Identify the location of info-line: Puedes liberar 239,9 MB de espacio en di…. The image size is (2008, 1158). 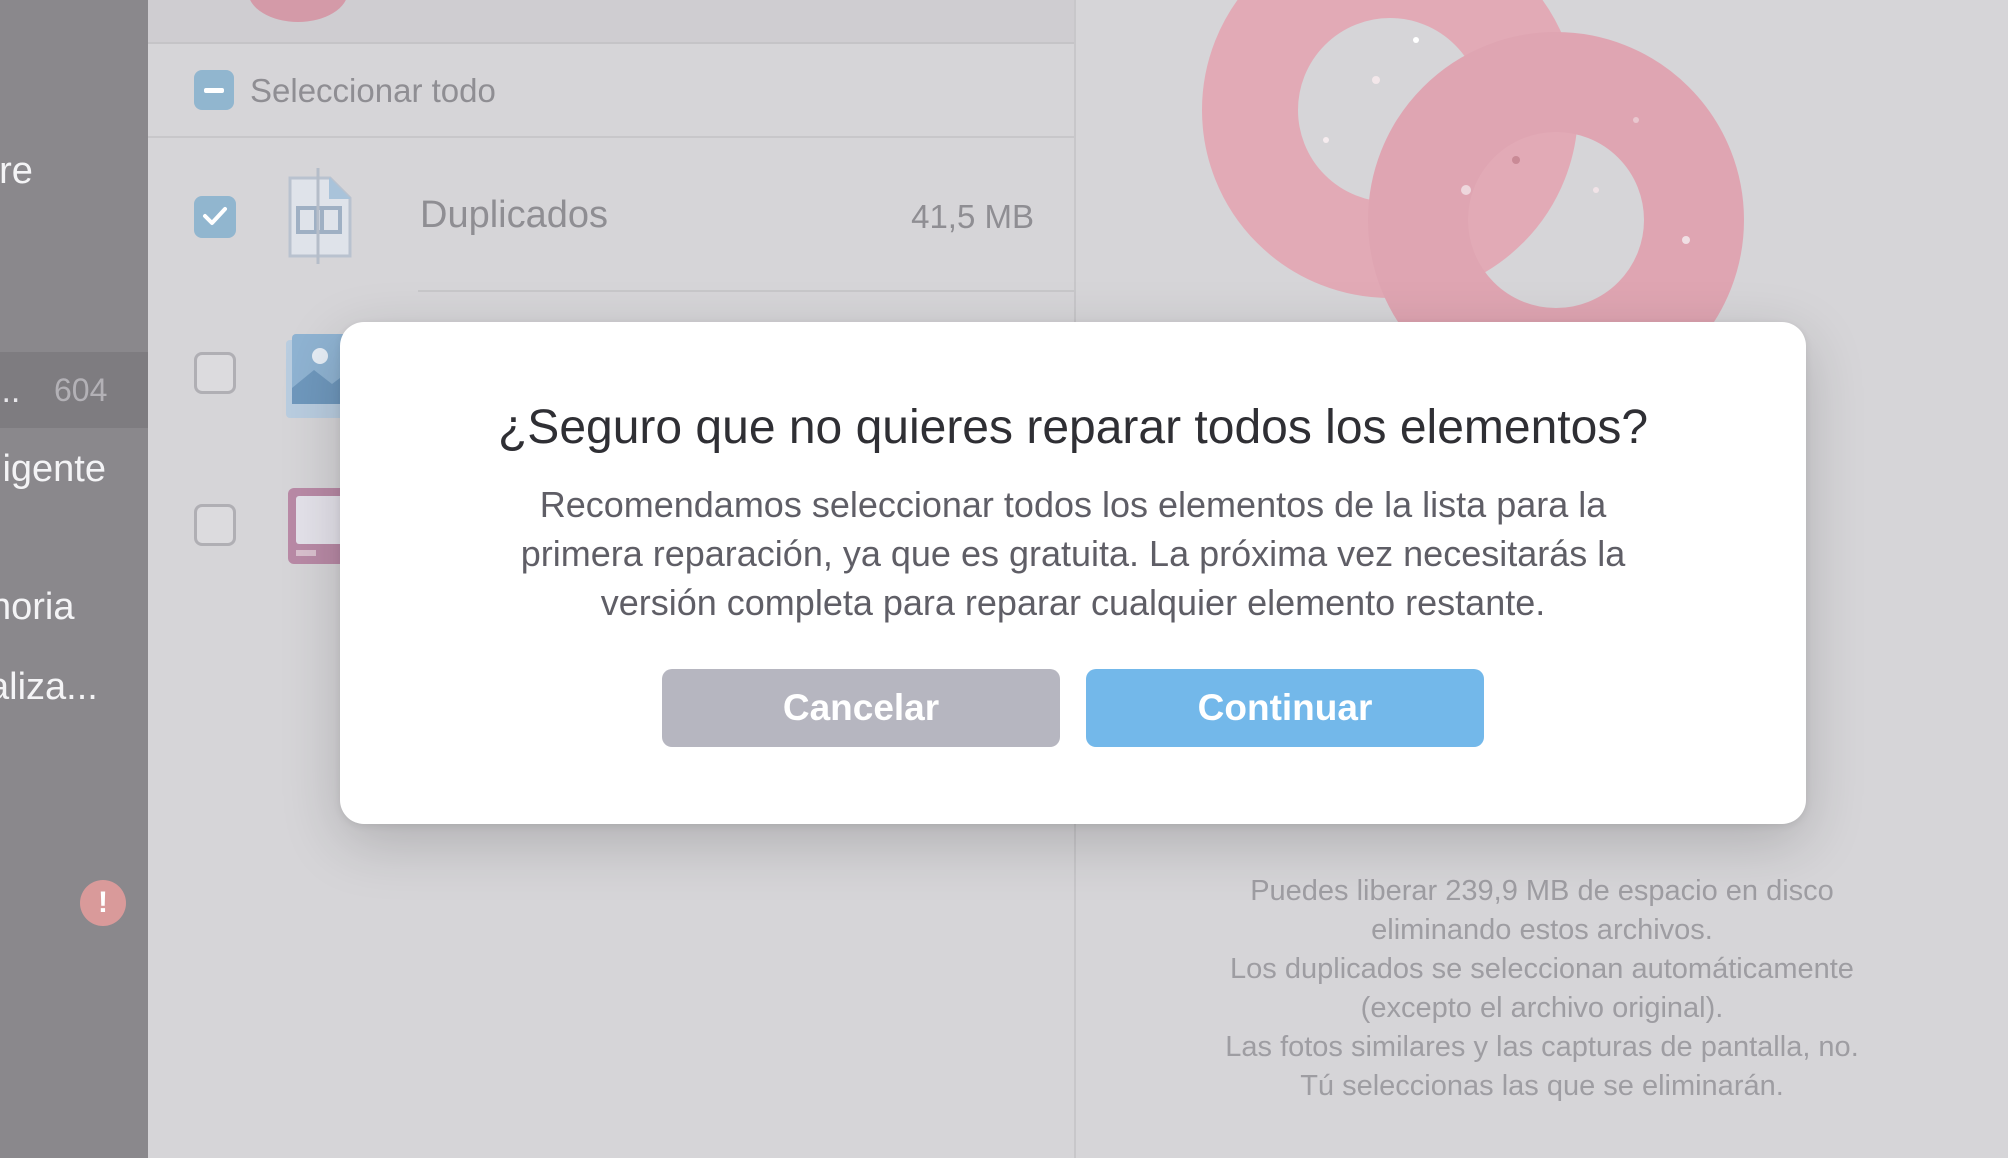
(1542, 891).